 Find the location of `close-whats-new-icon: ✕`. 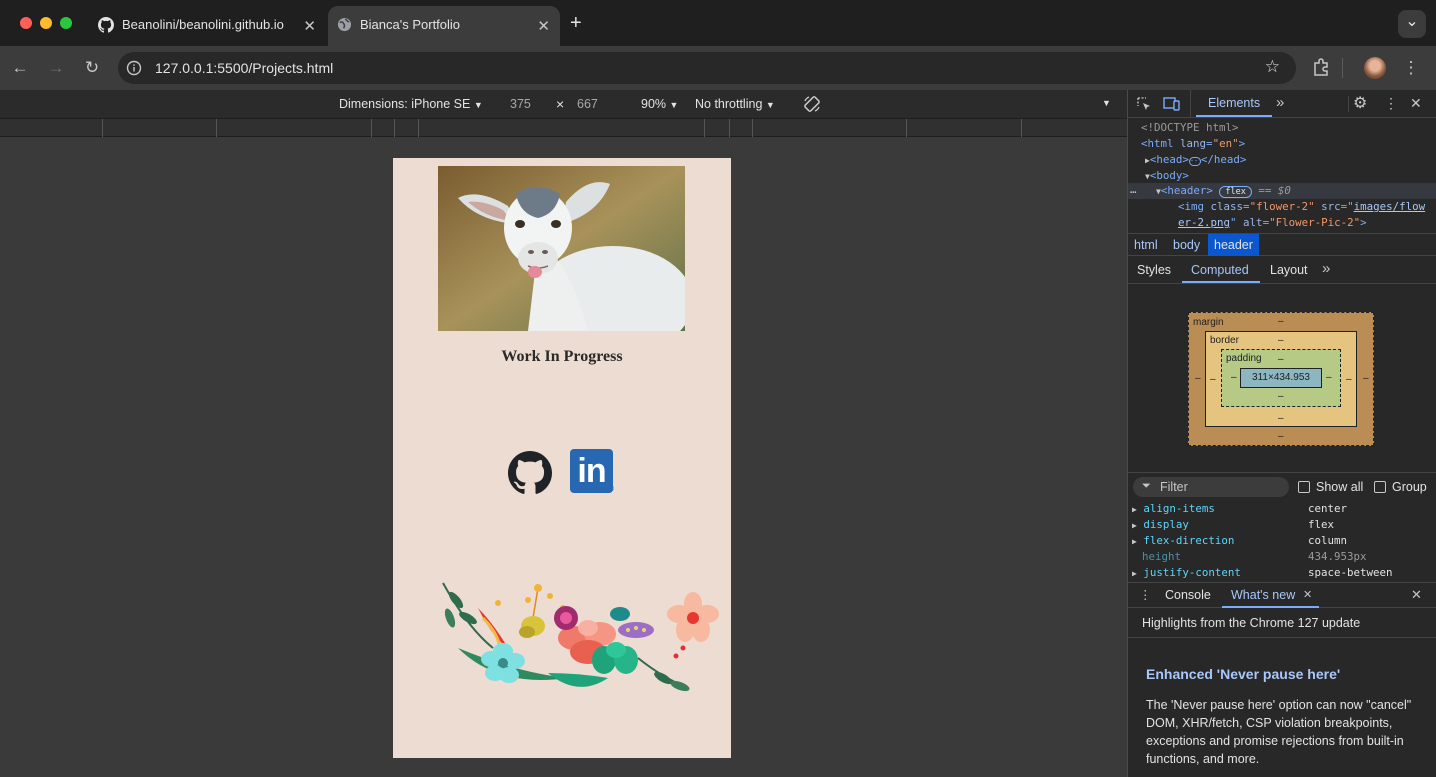

close-whats-new-icon: ✕ is located at coordinates (1307, 594).